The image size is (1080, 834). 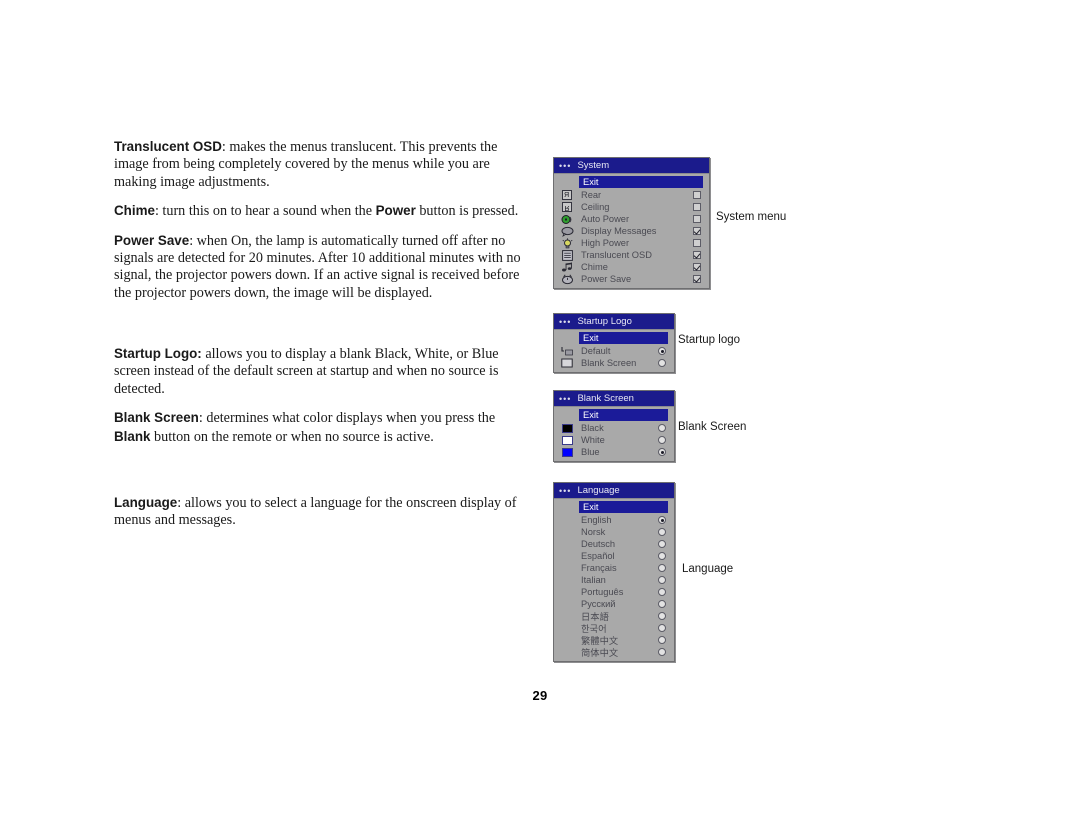 What do you see at coordinates (614, 322) in the screenshot?
I see `startup-logo-menu-titlebar: ••• Startup Logo` at bounding box center [614, 322].